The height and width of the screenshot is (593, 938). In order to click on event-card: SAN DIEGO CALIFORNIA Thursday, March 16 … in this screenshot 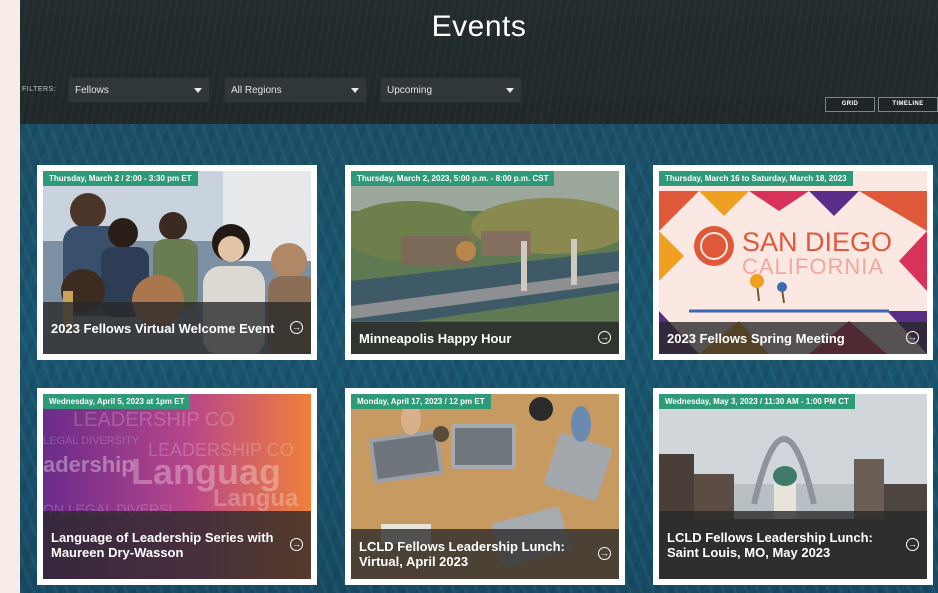, I will do `click(793, 262)`.